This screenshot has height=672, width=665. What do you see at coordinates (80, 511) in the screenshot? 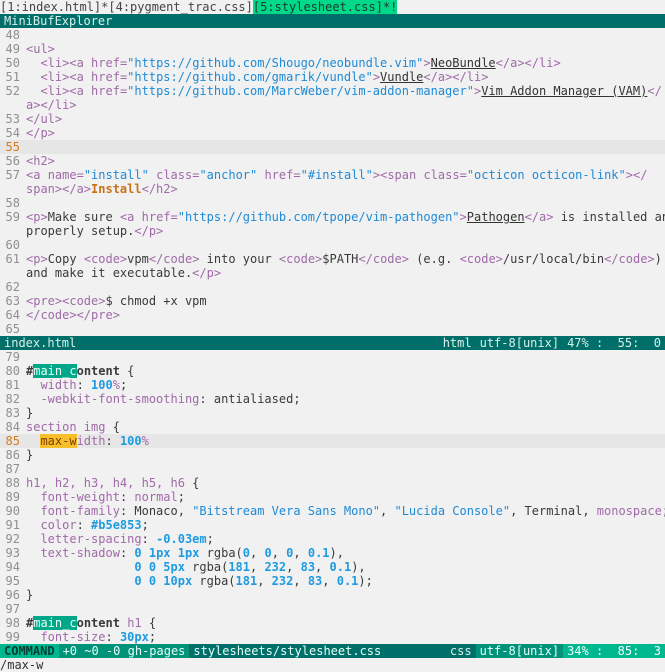
I see `code-token: font-family` at bounding box center [80, 511].